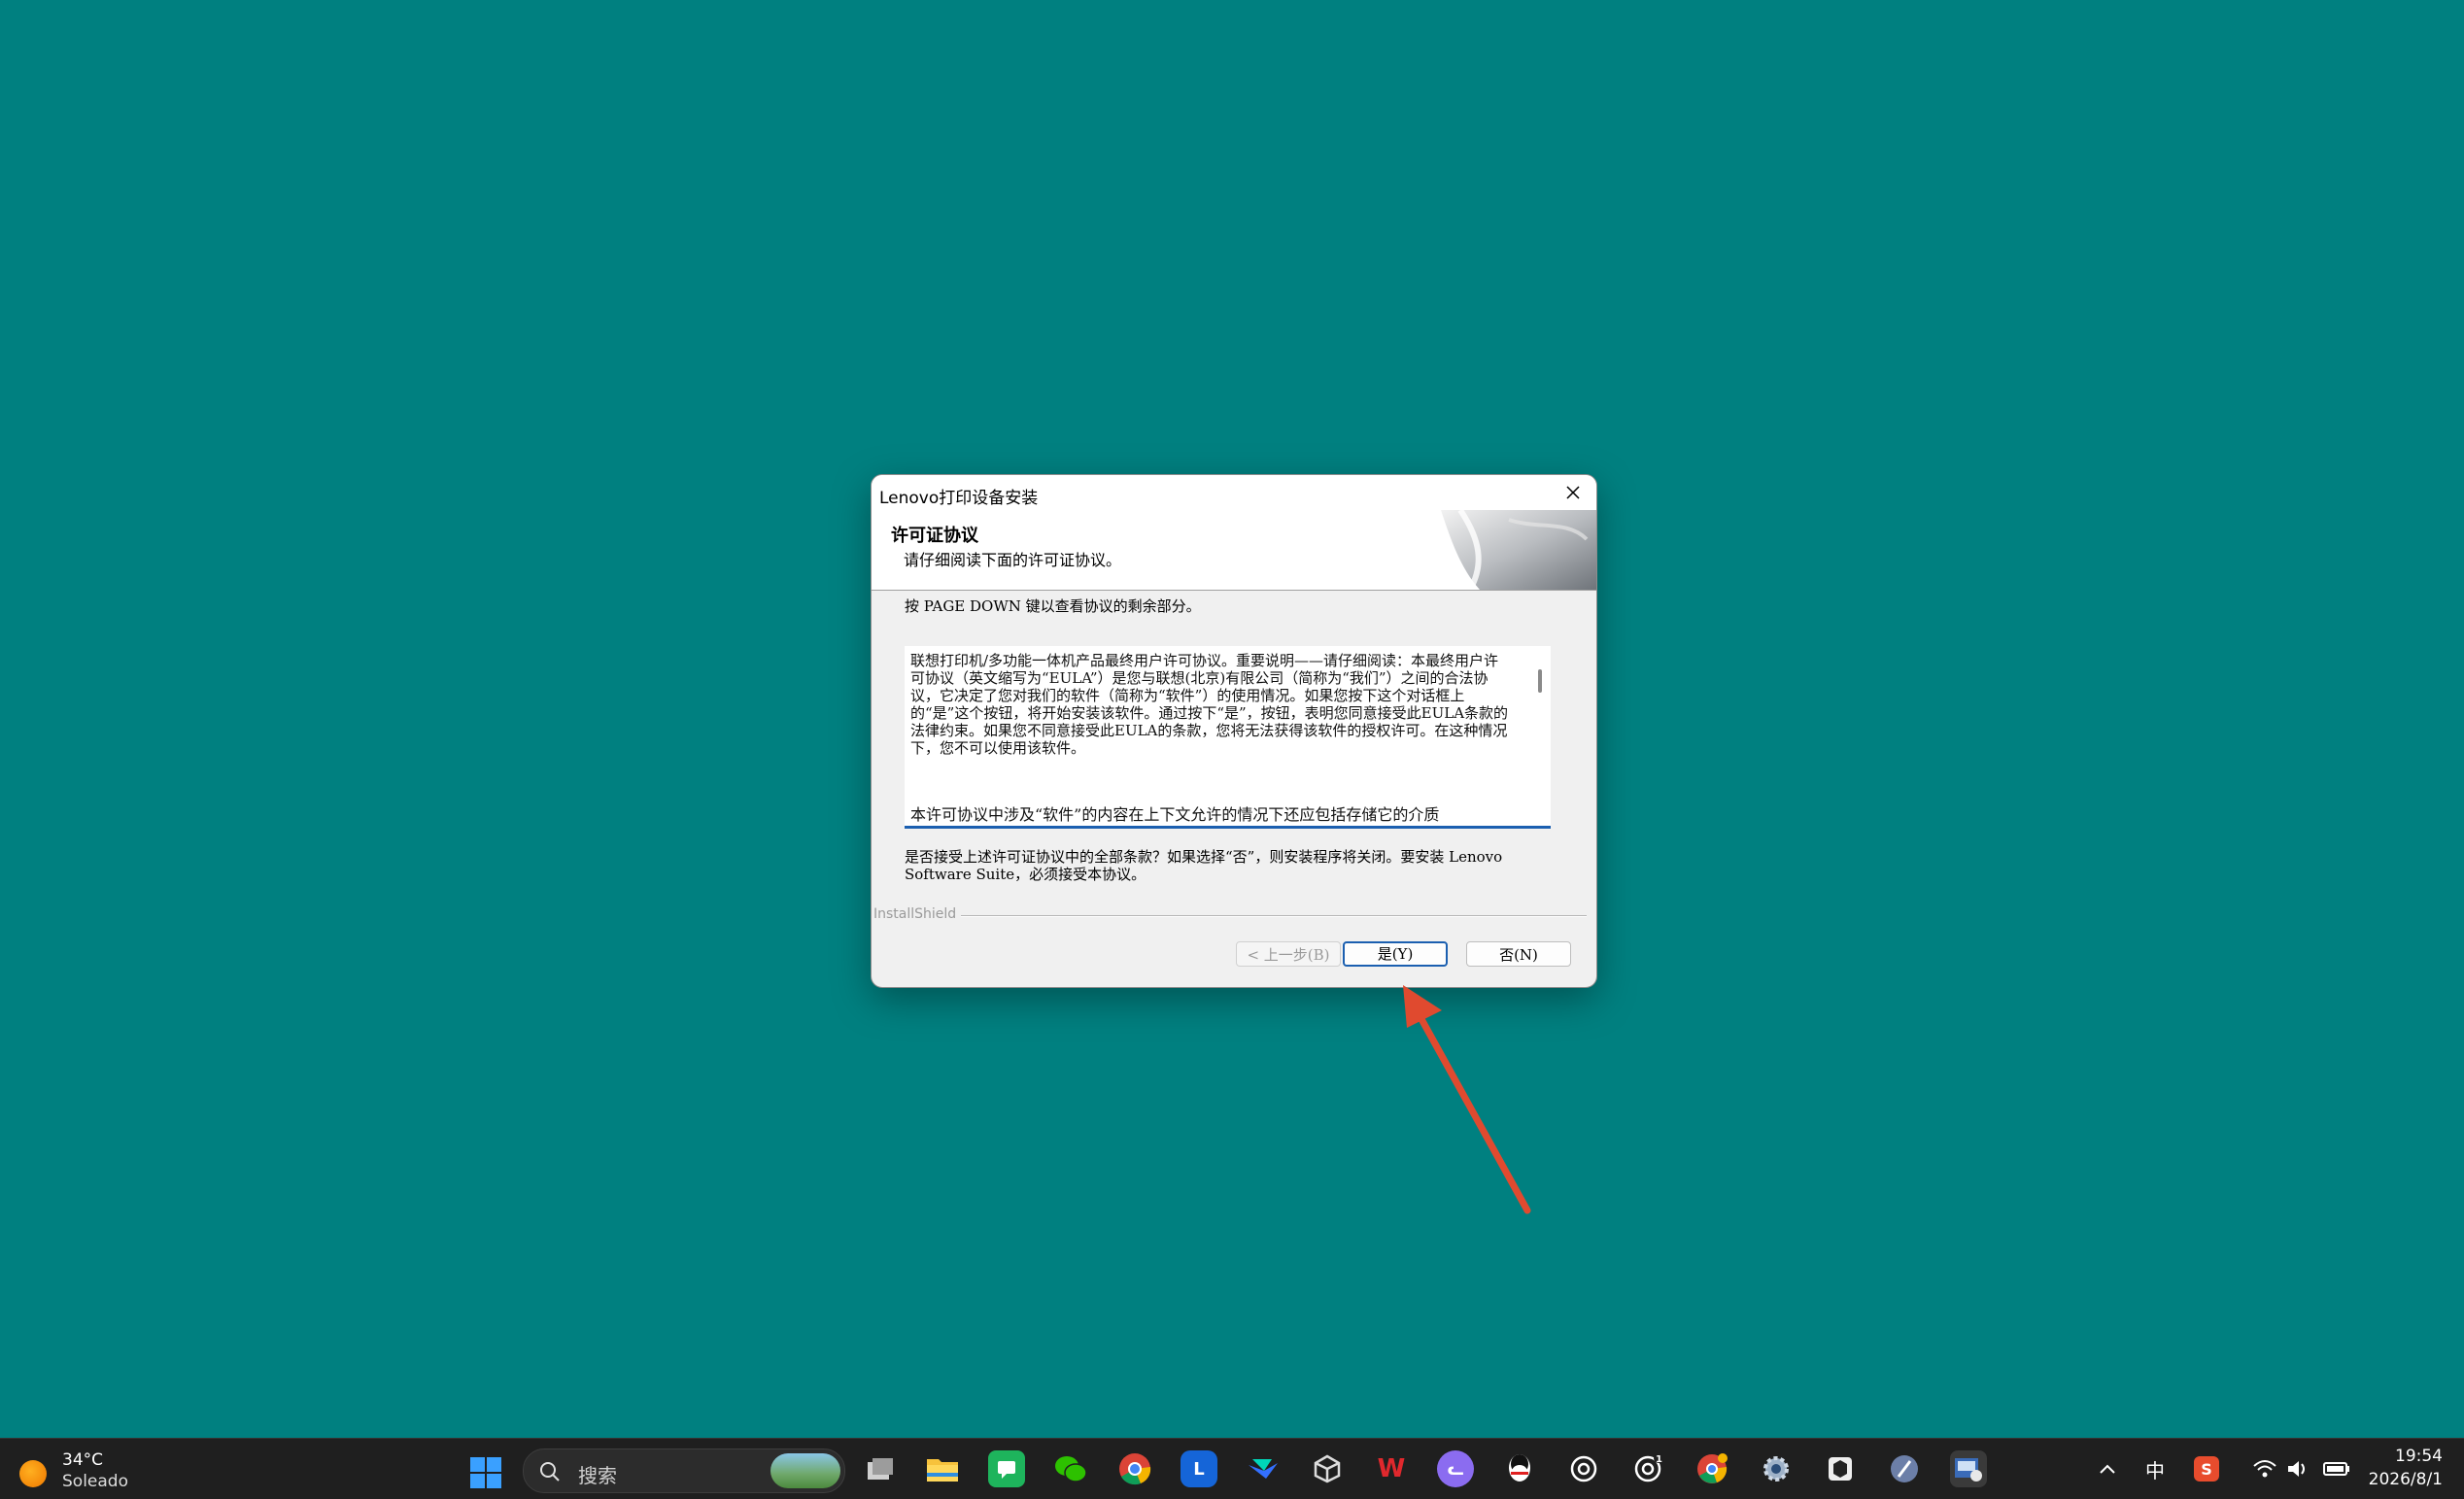 This screenshot has width=2464, height=1499. I want to click on clock-date: 2026/8/1, so click(2406, 1479).